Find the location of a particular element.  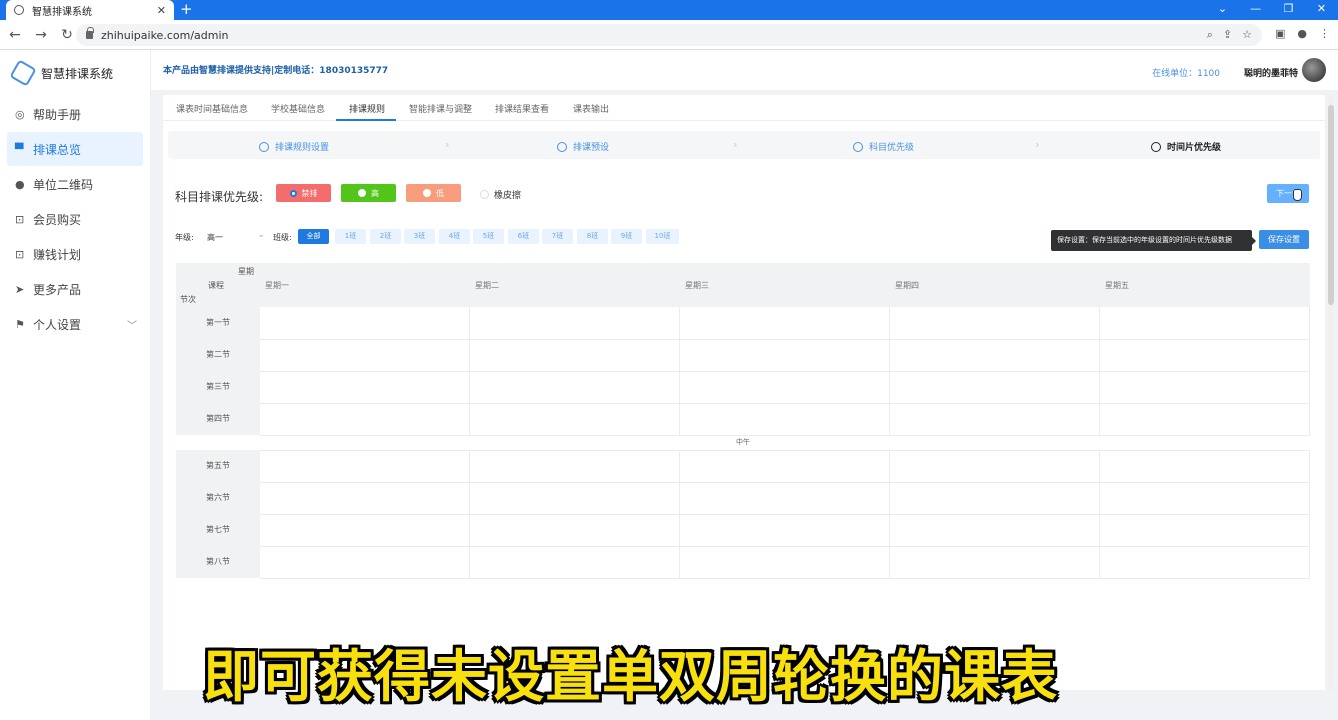

priority-low-button: 低 is located at coordinates (433, 193).